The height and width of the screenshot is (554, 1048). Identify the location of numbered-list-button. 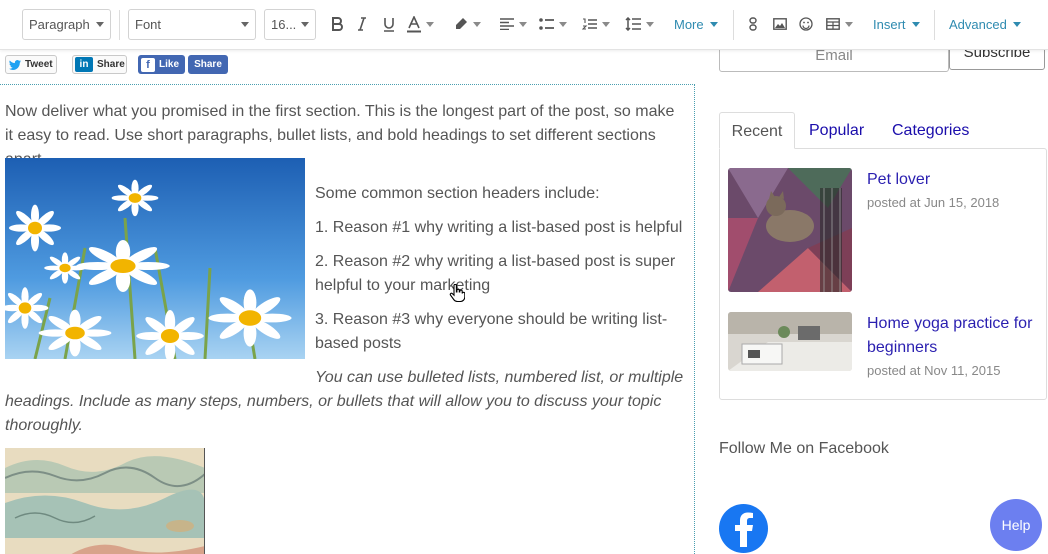
(596, 24).